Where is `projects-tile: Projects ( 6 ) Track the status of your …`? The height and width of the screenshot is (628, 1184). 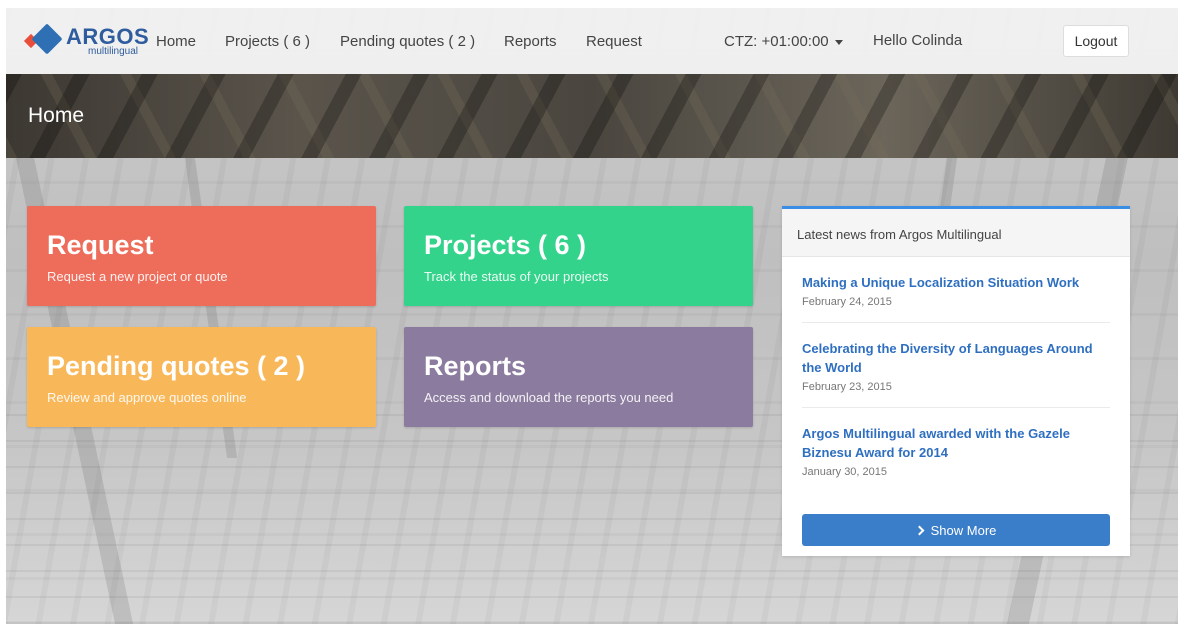
projects-tile: Projects ( 6 ) Track the status of your … is located at coordinates (578, 256).